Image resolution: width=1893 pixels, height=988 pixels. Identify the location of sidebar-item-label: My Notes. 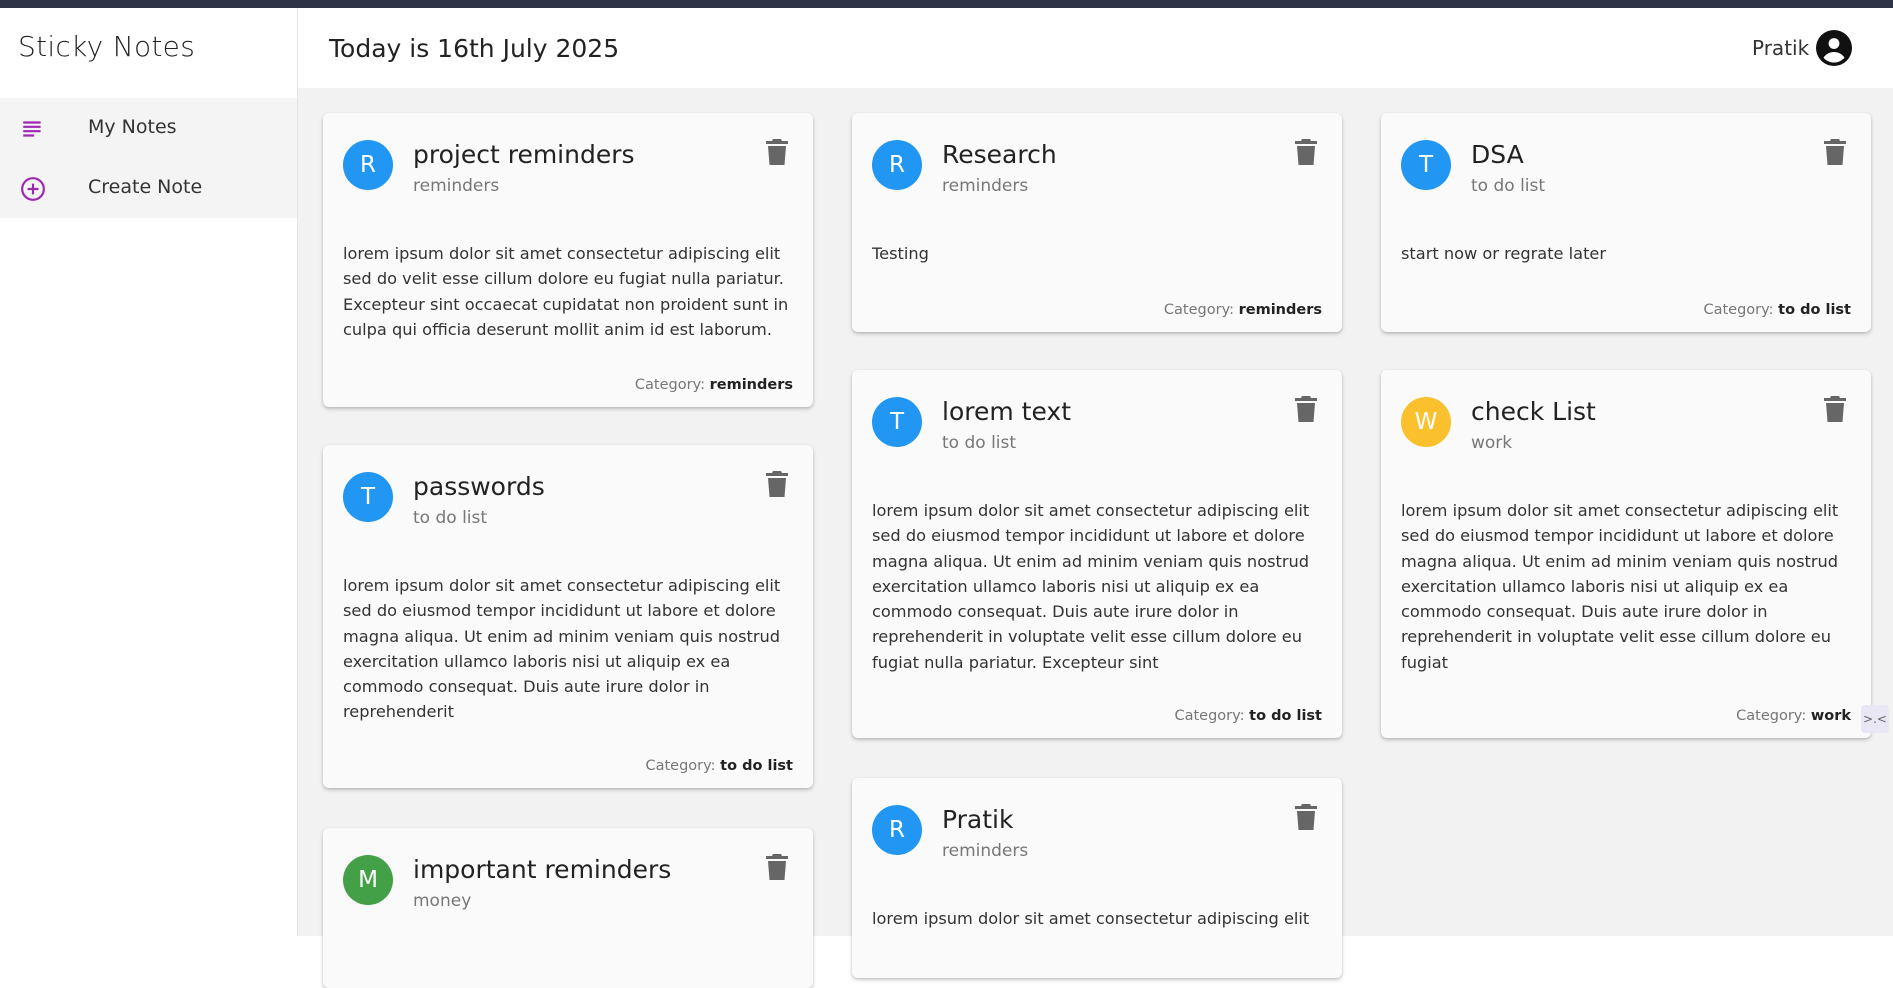
(132, 127).